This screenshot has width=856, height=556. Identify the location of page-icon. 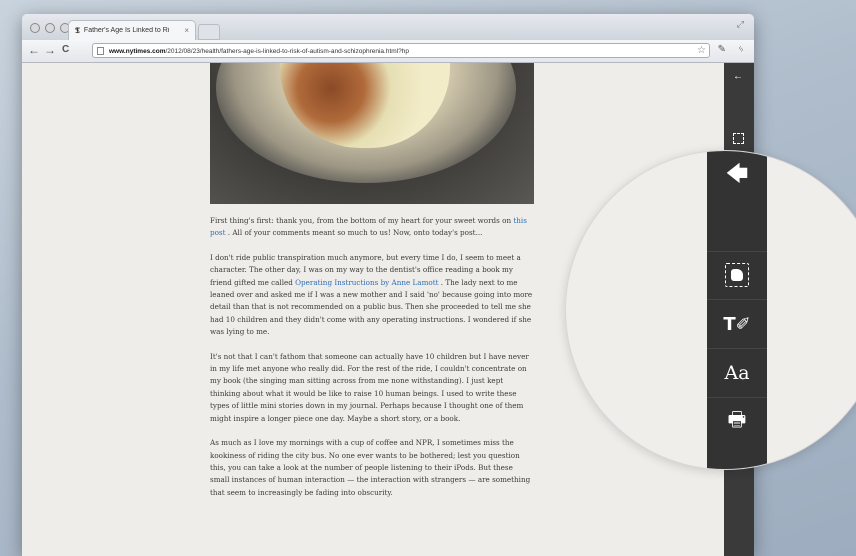
(100, 51).